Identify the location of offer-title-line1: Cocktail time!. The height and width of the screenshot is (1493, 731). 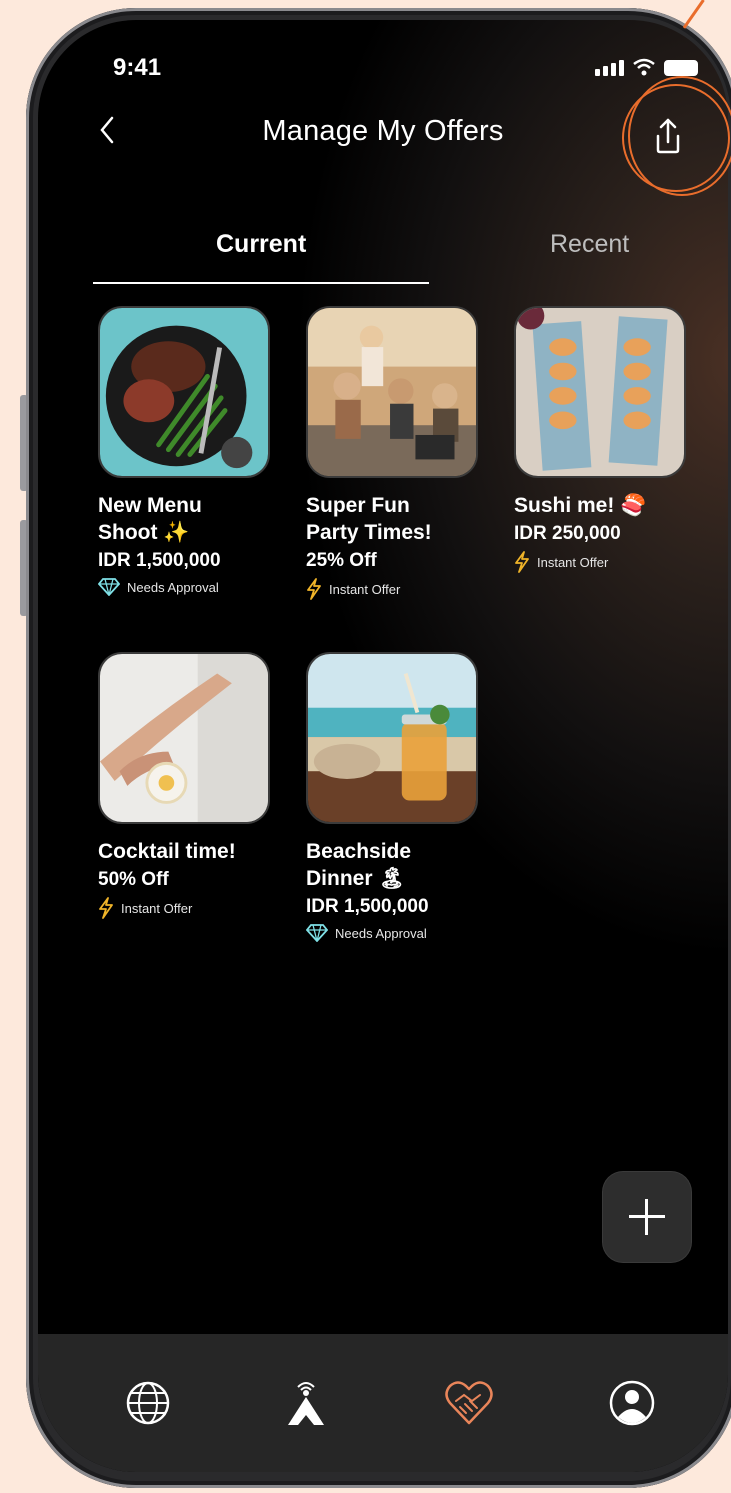
(167, 851).